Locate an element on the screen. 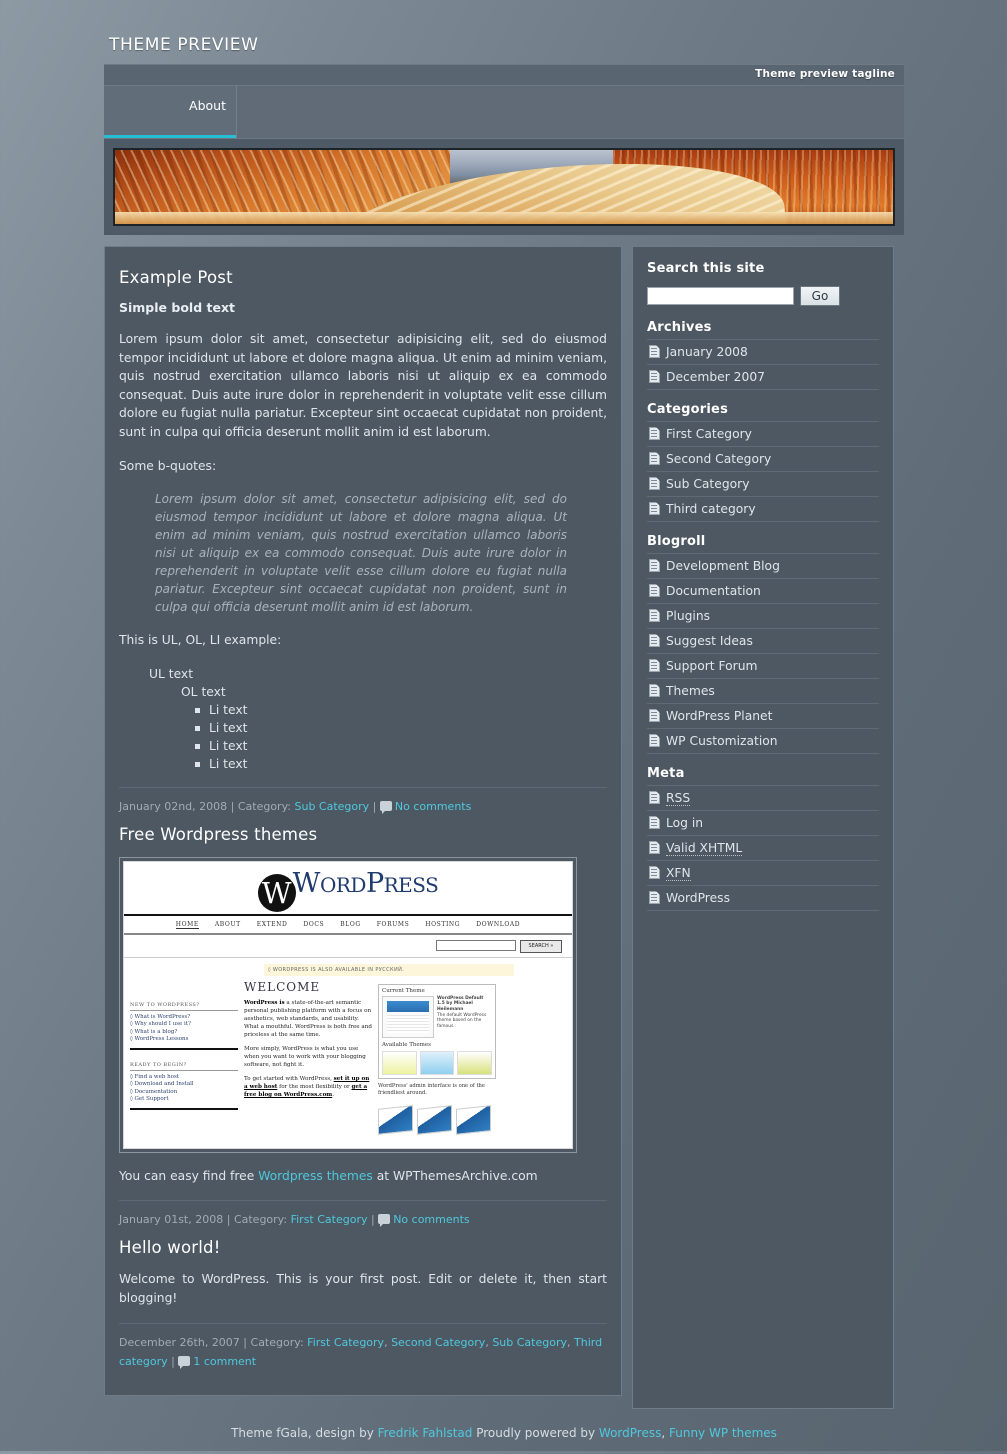 The width and height of the screenshot is (1007, 1454). wp-panel-current-theme: Current Theme is located at coordinates (403, 990).